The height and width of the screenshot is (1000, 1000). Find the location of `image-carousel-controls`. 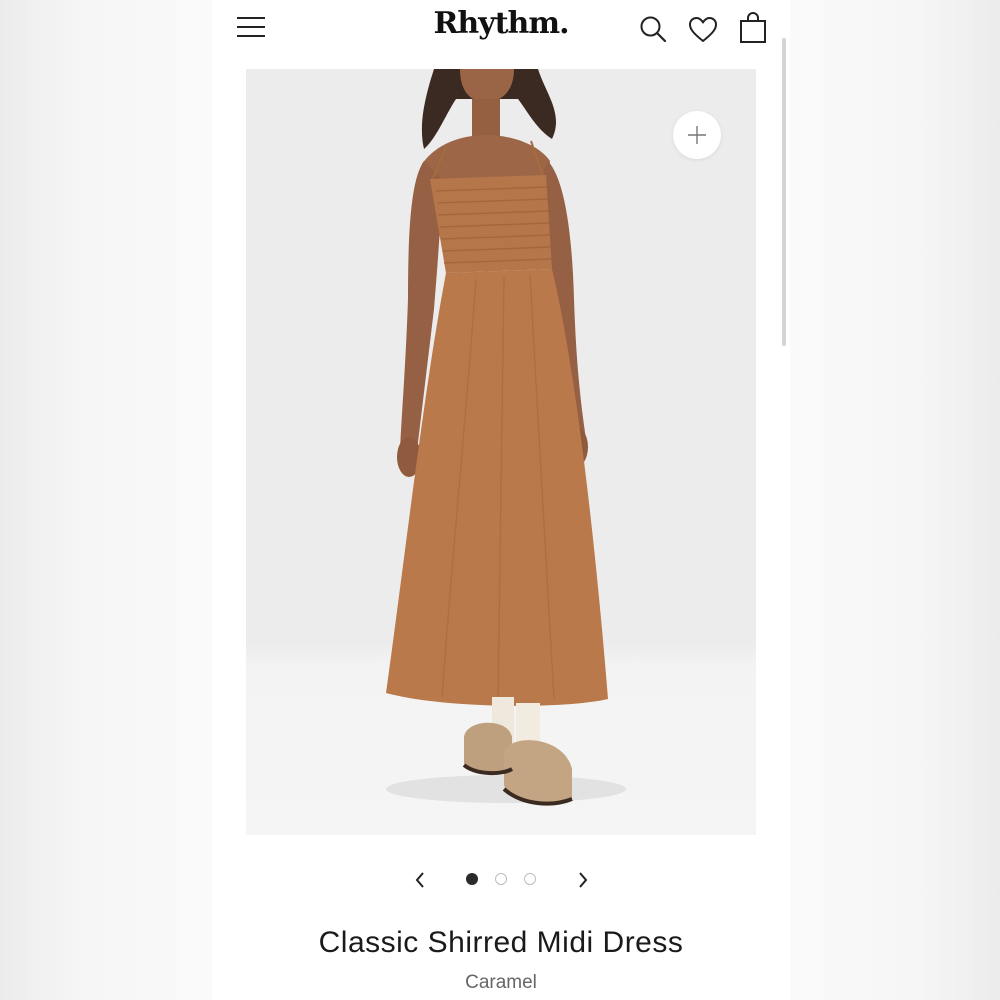

image-carousel-controls is located at coordinates (501, 880).